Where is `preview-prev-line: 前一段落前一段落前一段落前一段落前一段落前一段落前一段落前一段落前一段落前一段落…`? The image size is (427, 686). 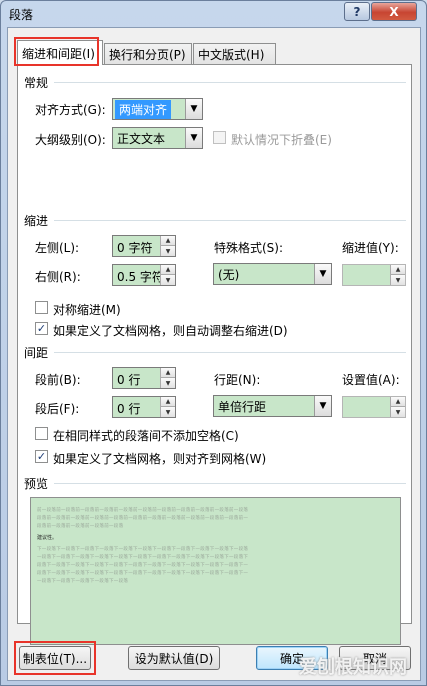
preview-prev-line: 前一段落前一段落前一段落前一段落前一段落前一段落前一段落前一段落前一段落前一段落… is located at coordinates (143, 510).